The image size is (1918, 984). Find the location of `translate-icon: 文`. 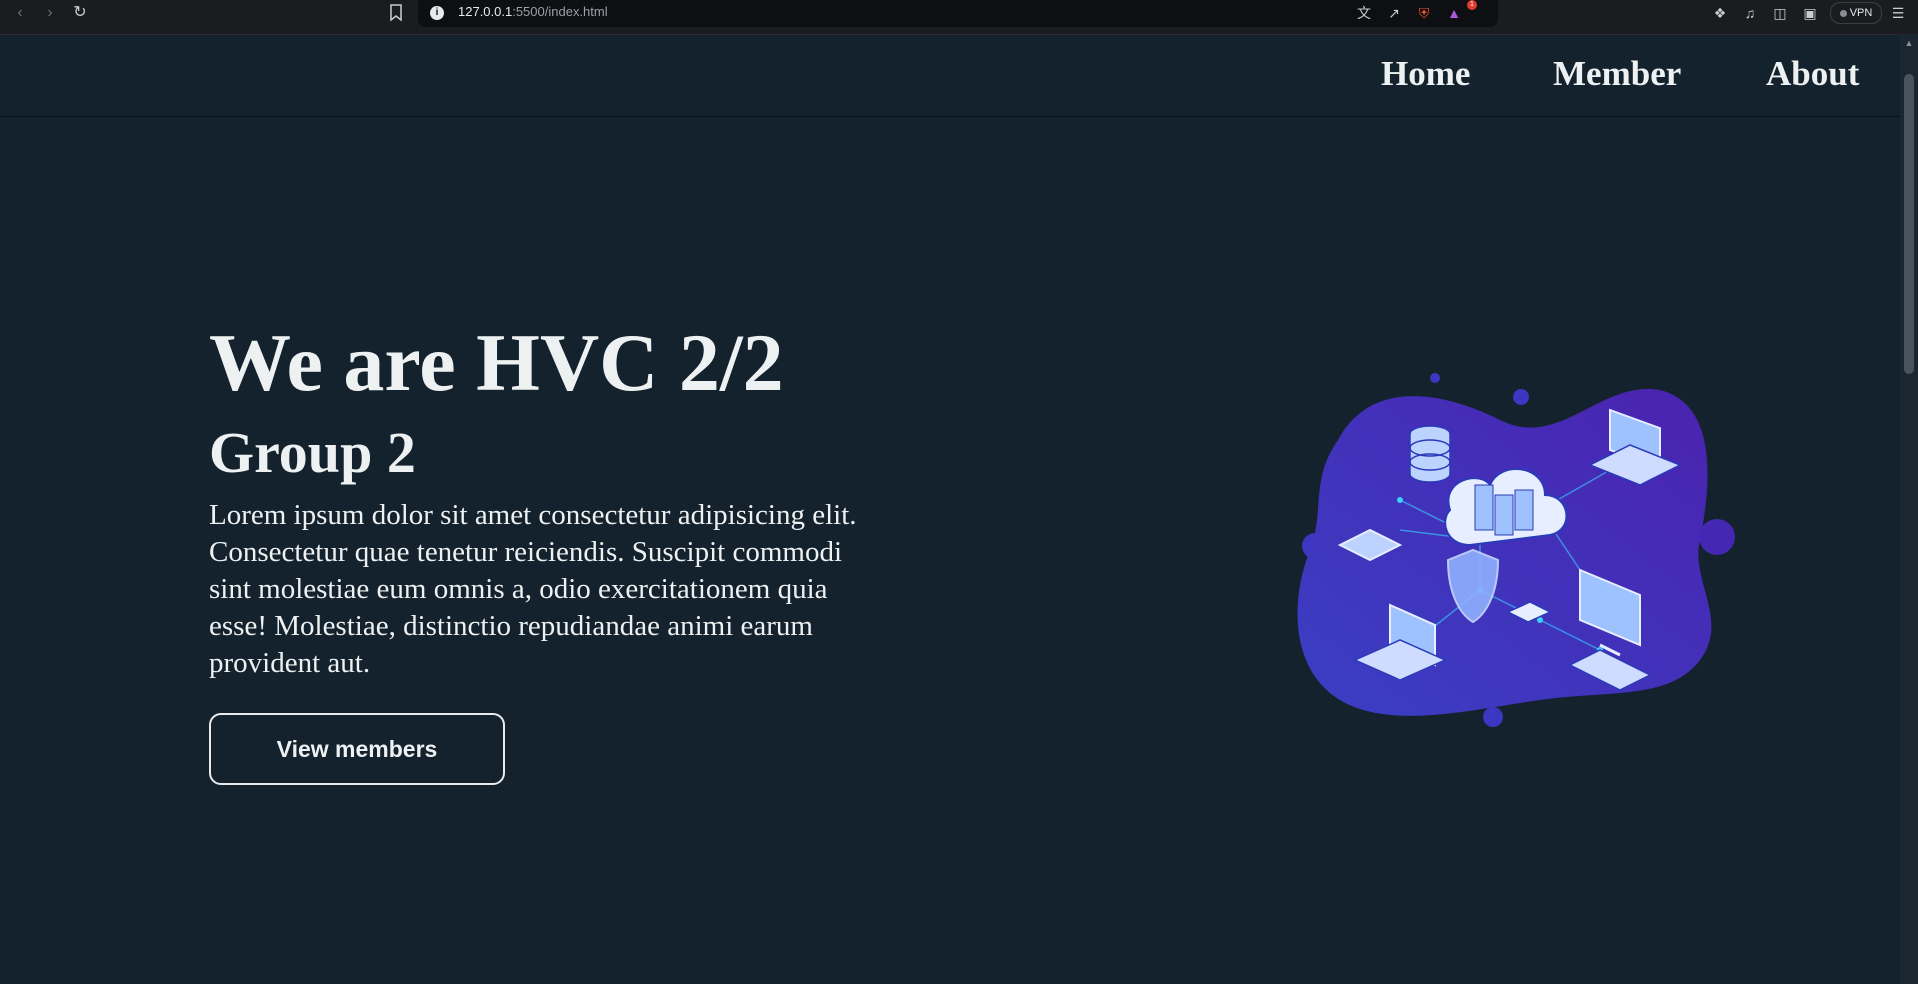

translate-icon: 文 is located at coordinates (1364, 13).